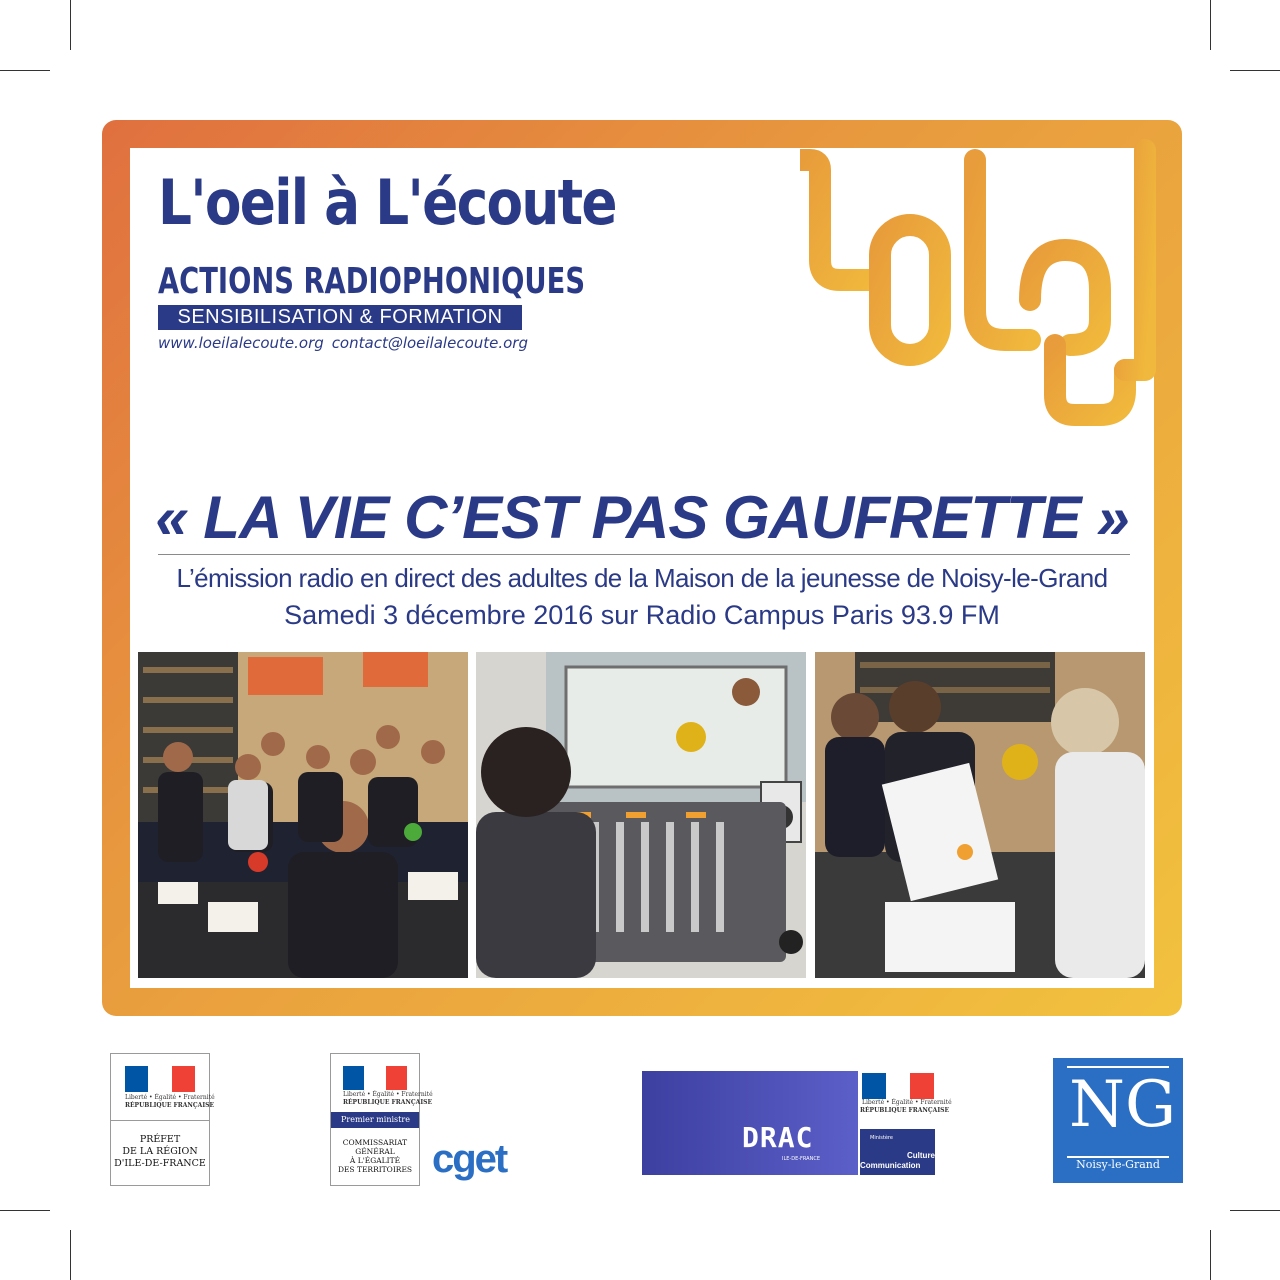 Image resolution: width=1280 pixels, height=1280 pixels. I want to click on drac-logo: DRAC ILE-DE-FRANCE, so click(750, 1123).